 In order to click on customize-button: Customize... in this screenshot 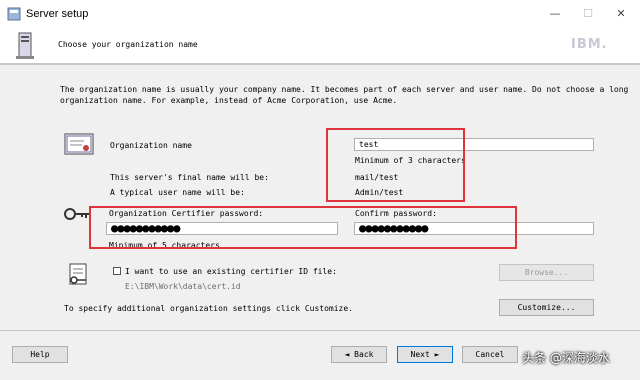, I will do `click(546, 307)`.